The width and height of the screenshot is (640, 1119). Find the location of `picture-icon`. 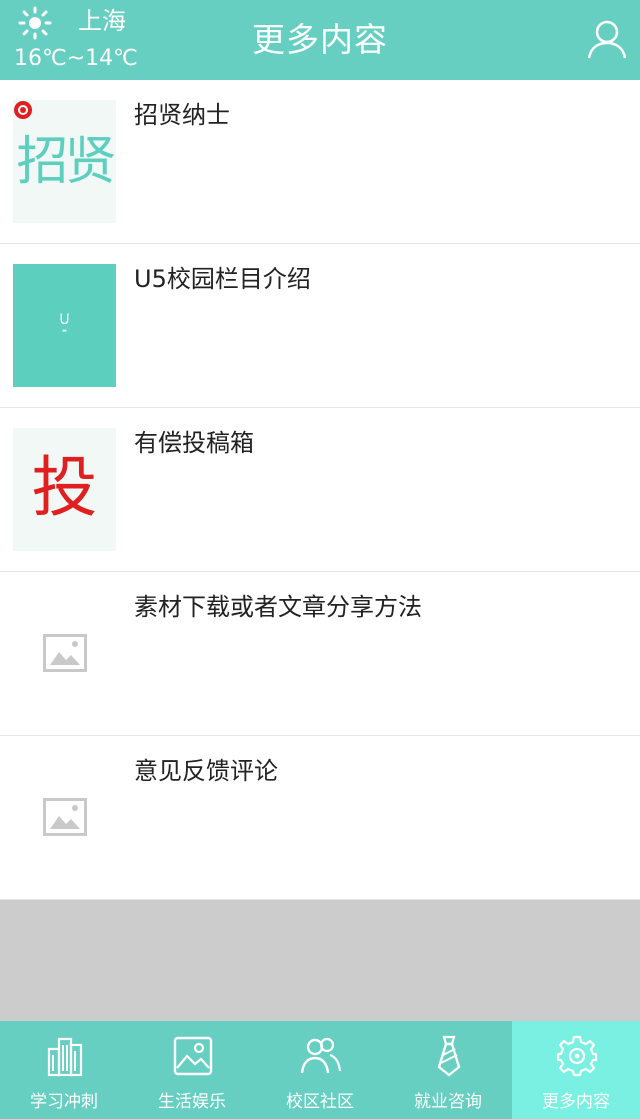

picture-icon is located at coordinates (193, 1056).